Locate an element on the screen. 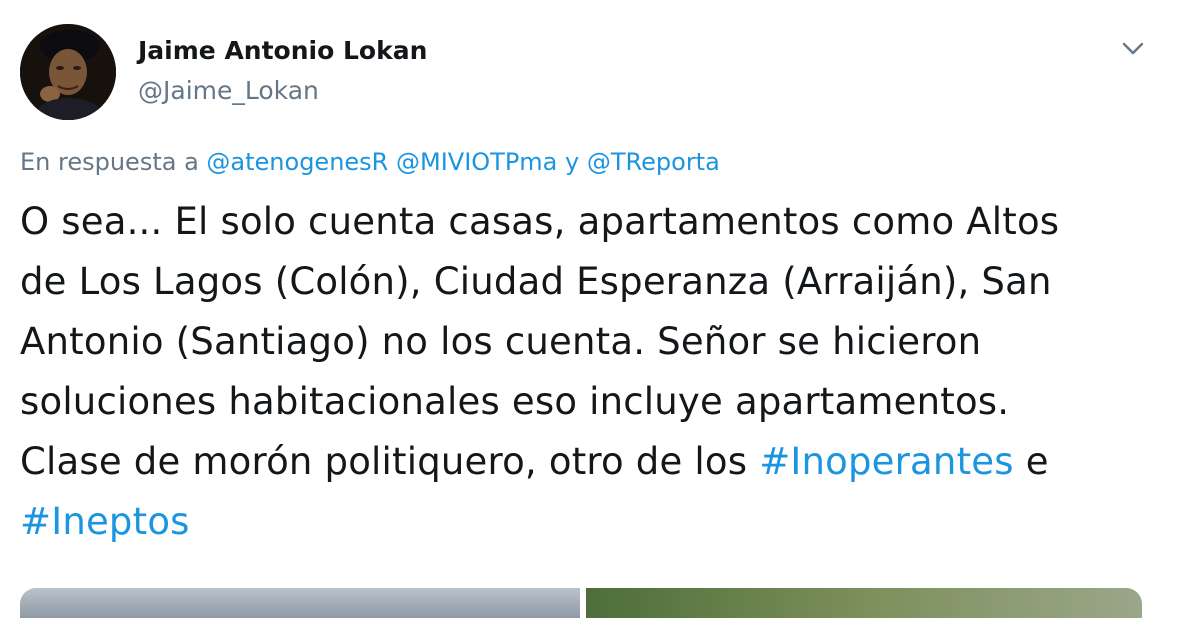 The height and width of the screenshot is (618, 1200). chevron-down-icon is located at coordinates (1133, 49).